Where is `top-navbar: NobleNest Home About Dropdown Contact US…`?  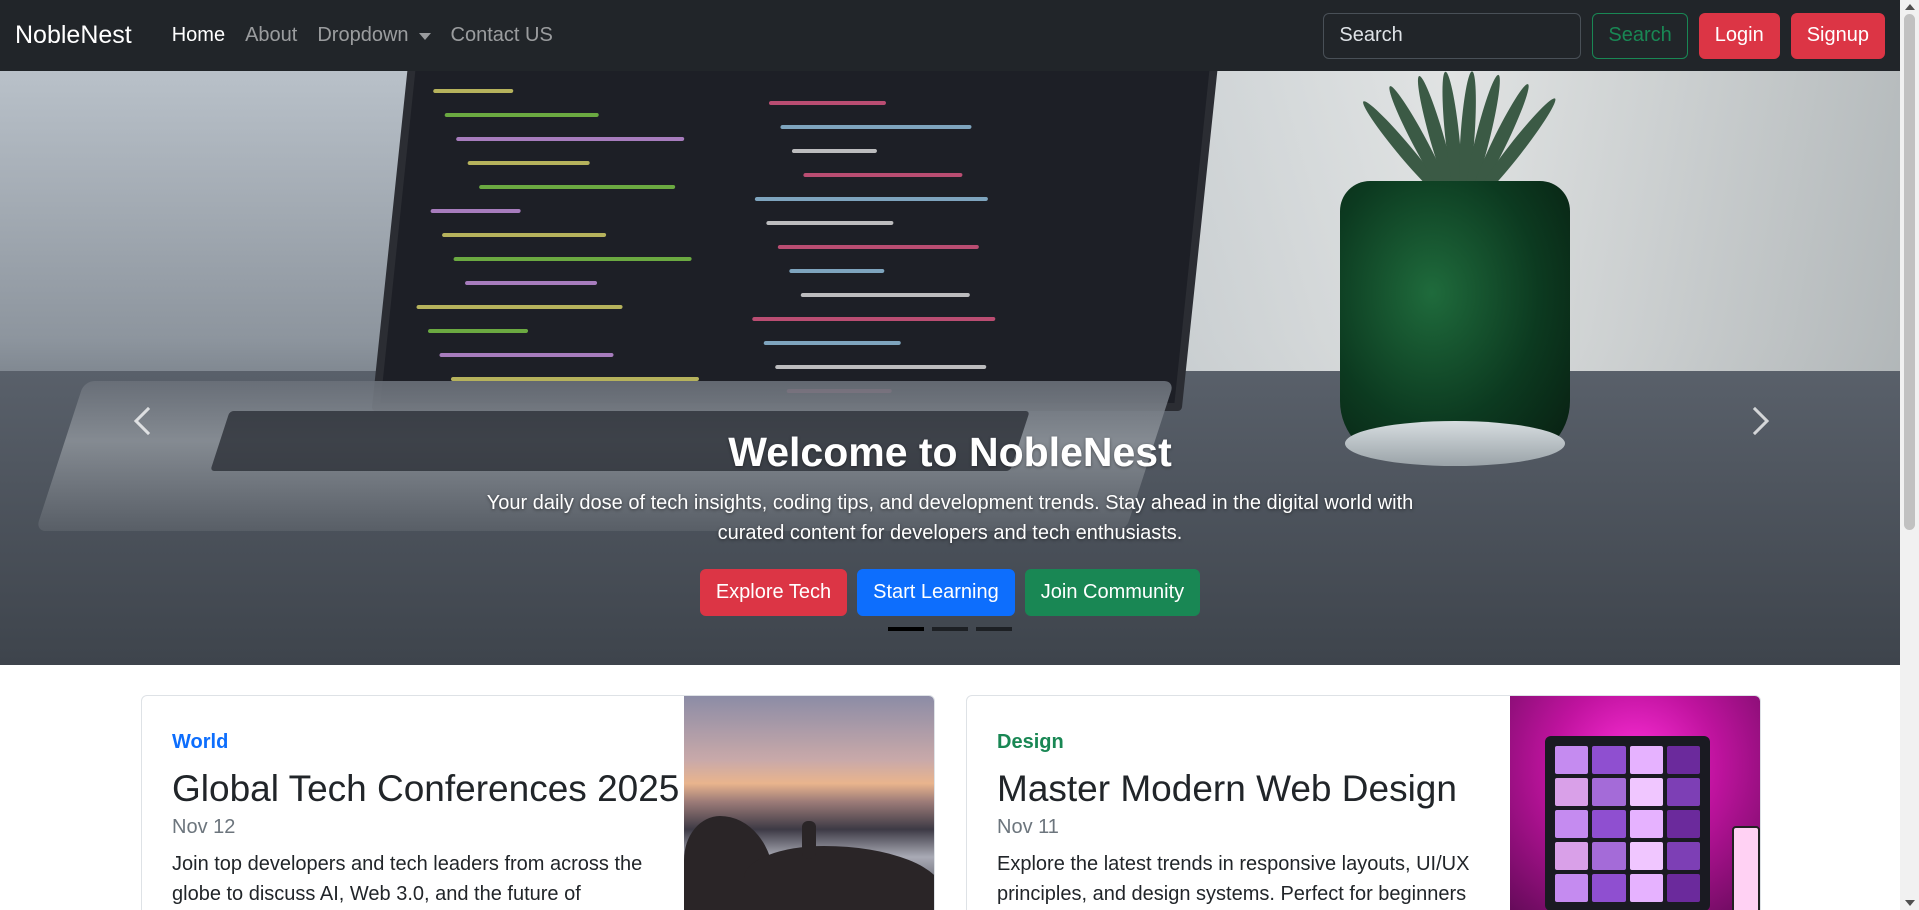 top-navbar: NobleNest Home About Dropdown Contact US… is located at coordinates (950, 35).